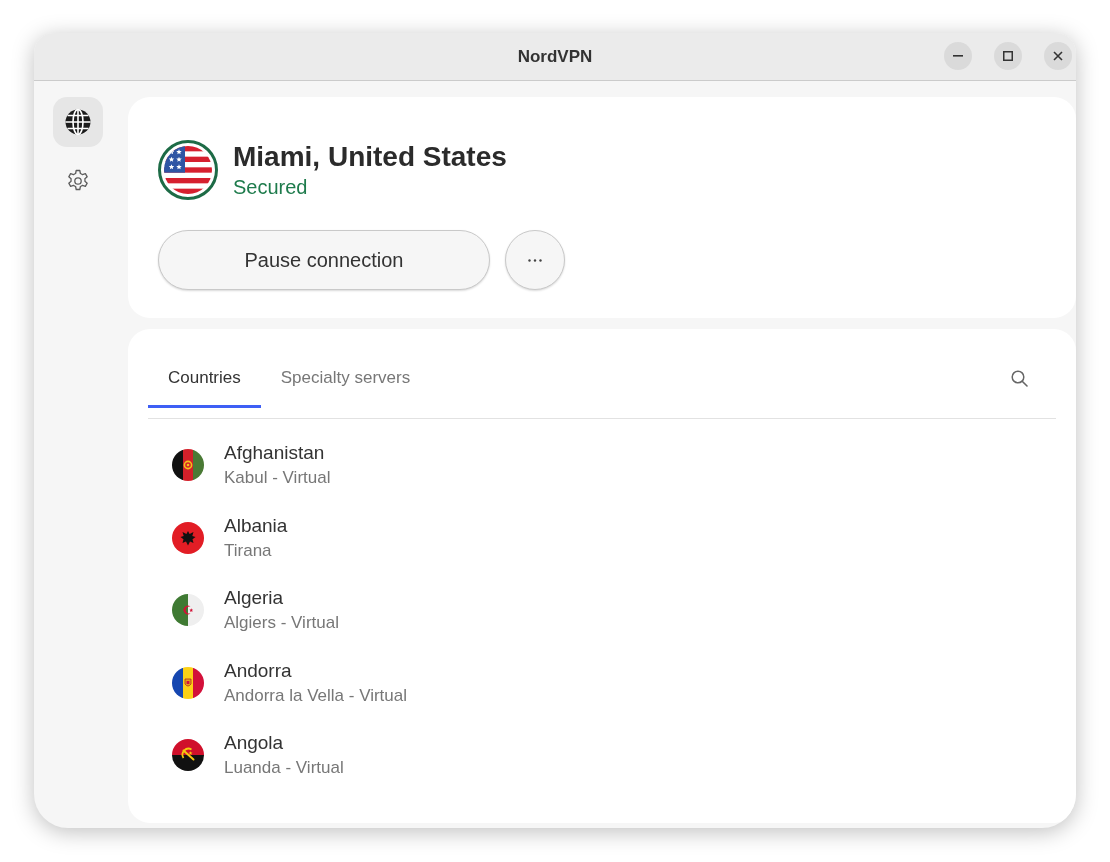  What do you see at coordinates (345, 378) in the screenshot?
I see `tab: Specialty servers` at bounding box center [345, 378].